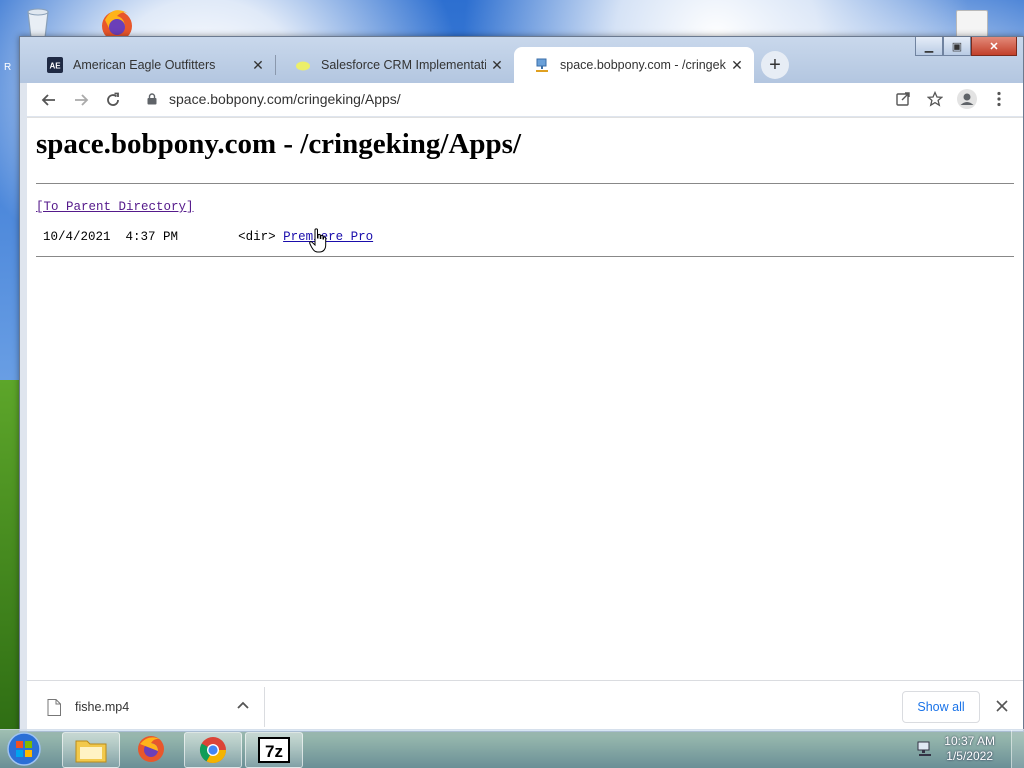  I want to click on tab-title: Salesforce CRM Implementation, so click(403, 65).